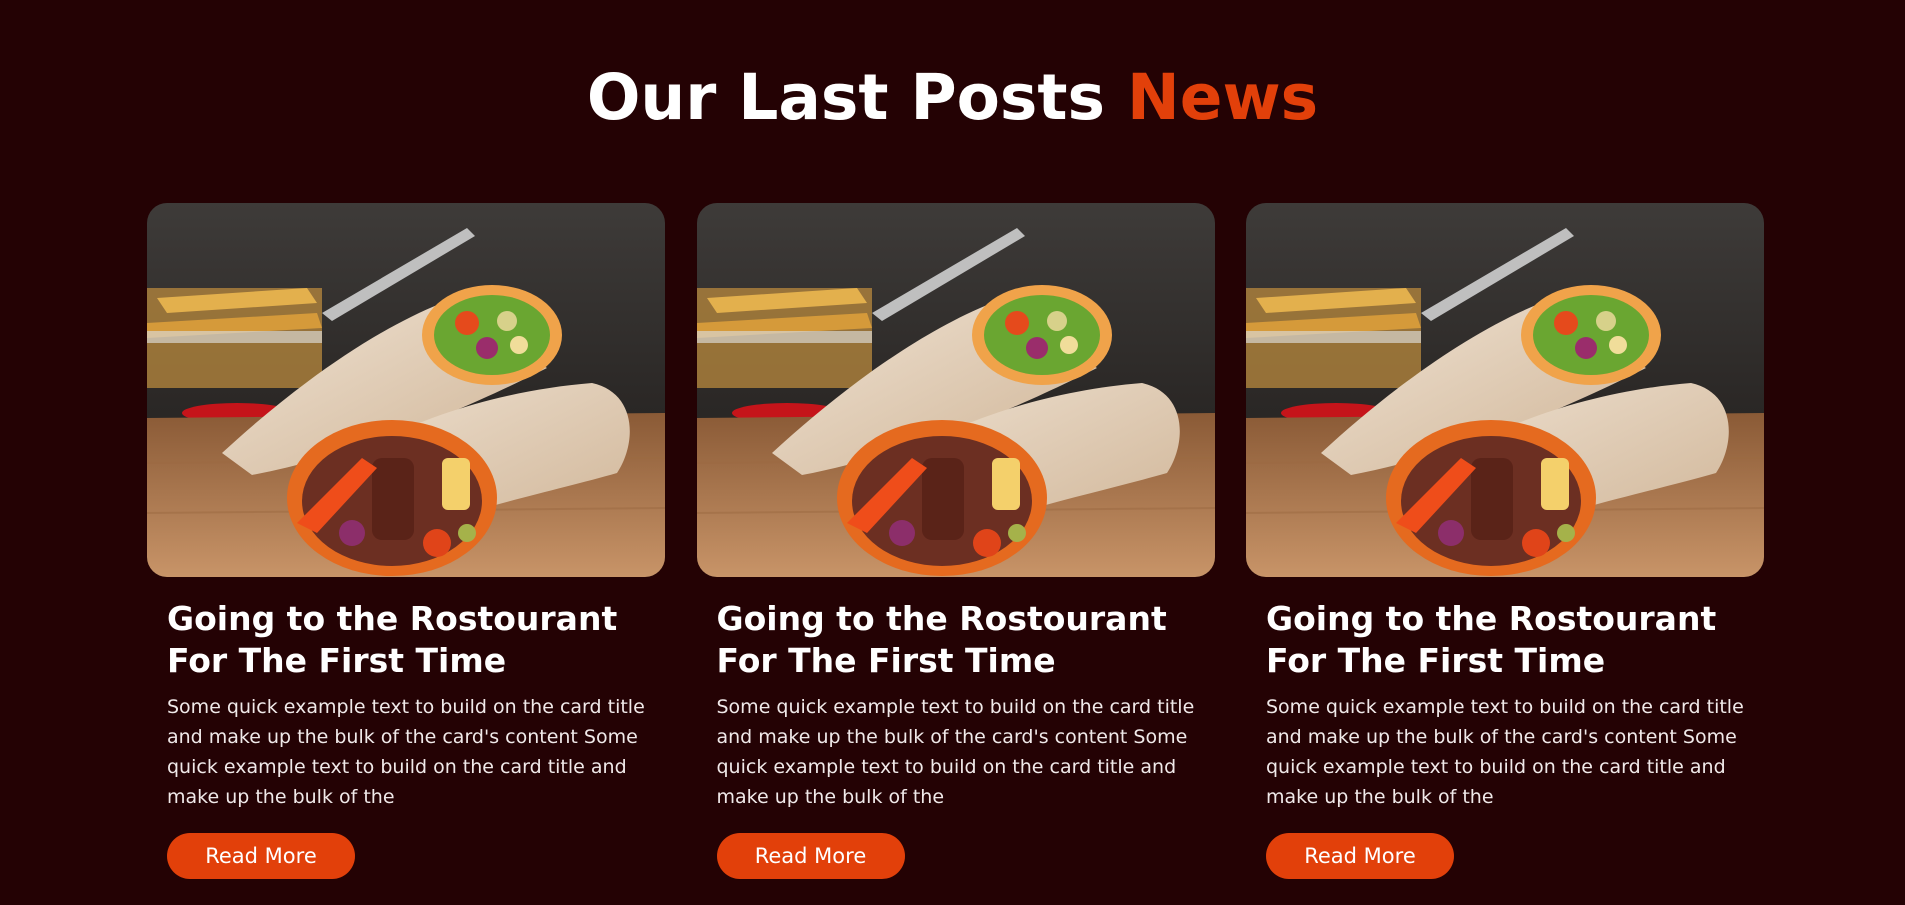 The width and height of the screenshot is (1905, 905). What do you see at coordinates (846, 97) in the screenshot?
I see `heading-main: Our Last Posts` at bounding box center [846, 97].